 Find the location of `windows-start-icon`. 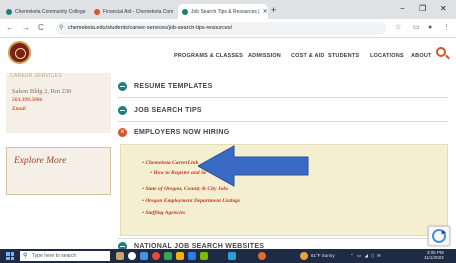

windows-start-icon is located at coordinates (10, 256).